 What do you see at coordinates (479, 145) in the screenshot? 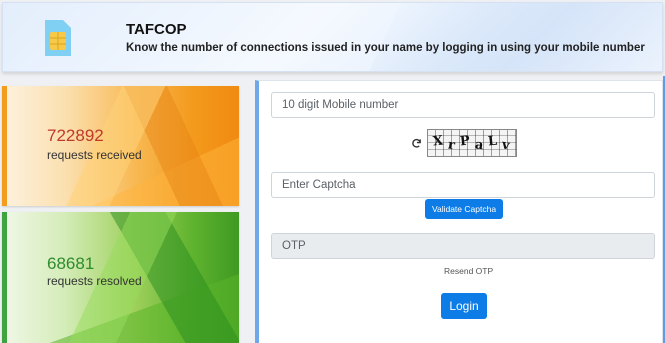
I see `captcha-char: a` at bounding box center [479, 145].